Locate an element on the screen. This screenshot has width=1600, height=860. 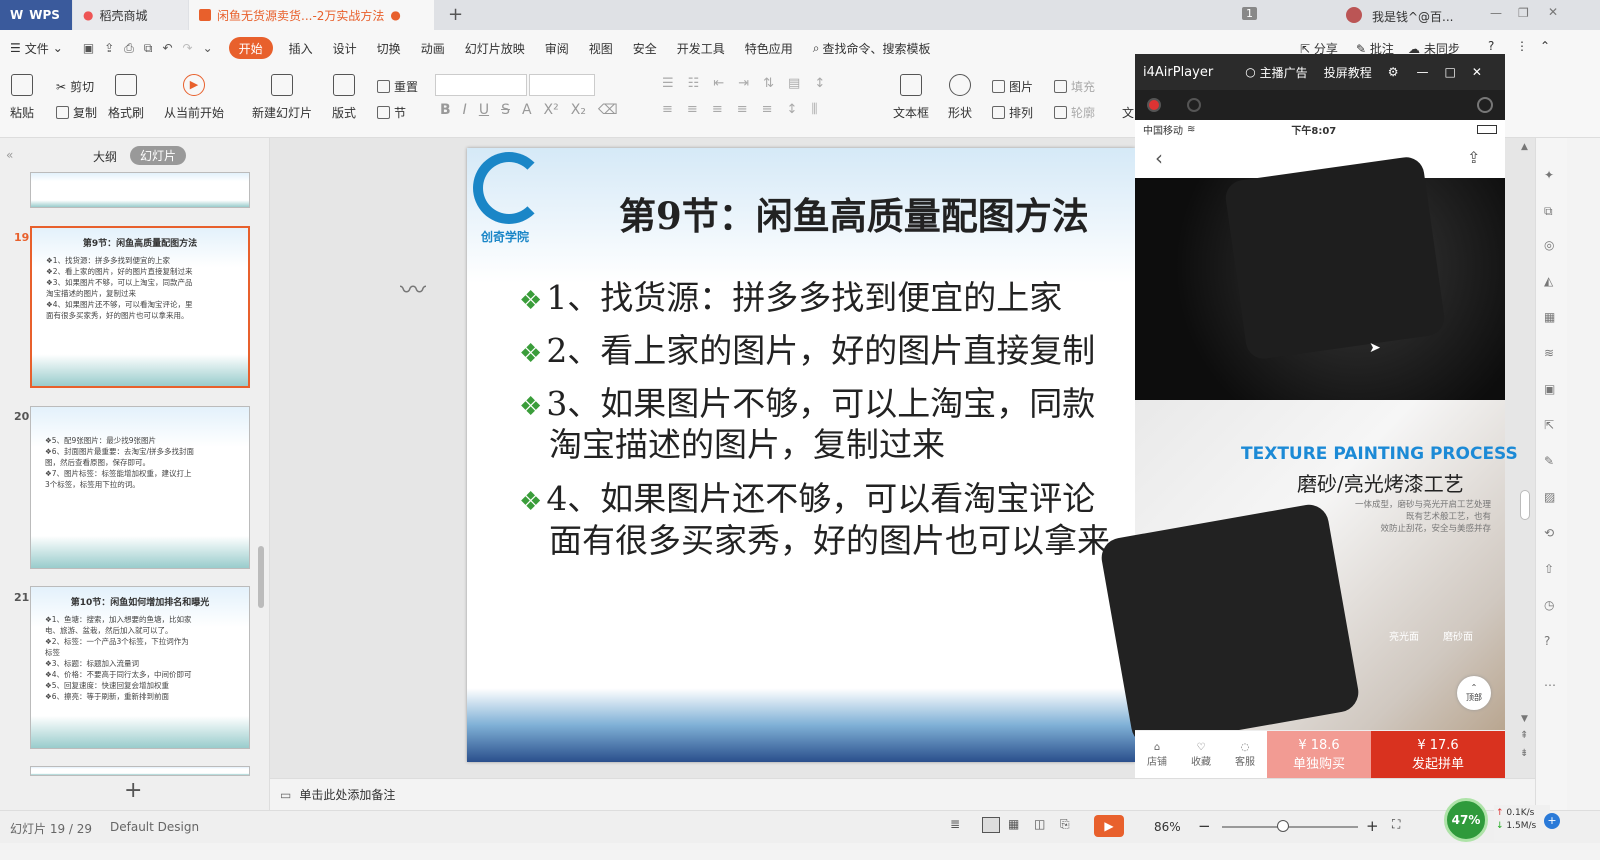
redo-icon: ↷ is located at coordinates (188, 48).